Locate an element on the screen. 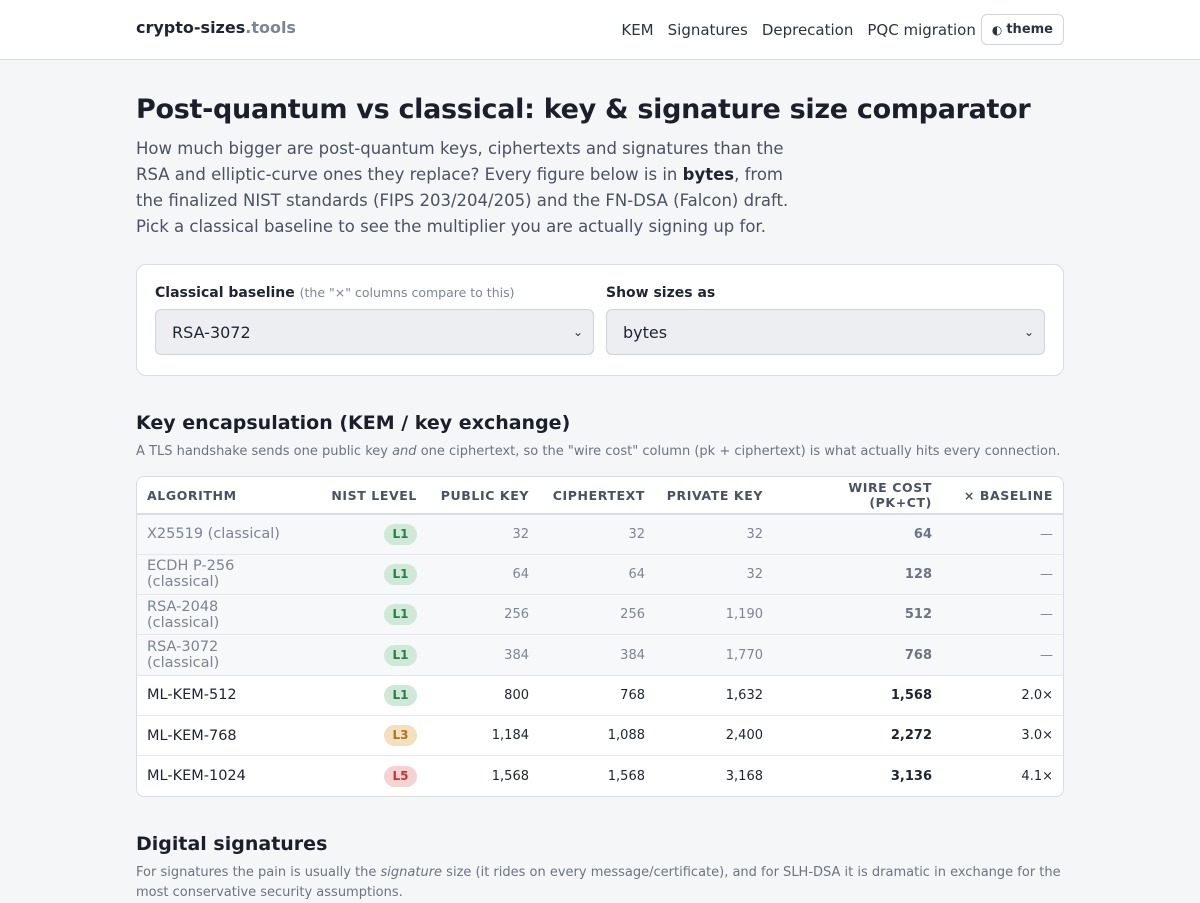 The image size is (1200, 903). cell-wire-cost: 1,568 is located at coordinates (857, 695).